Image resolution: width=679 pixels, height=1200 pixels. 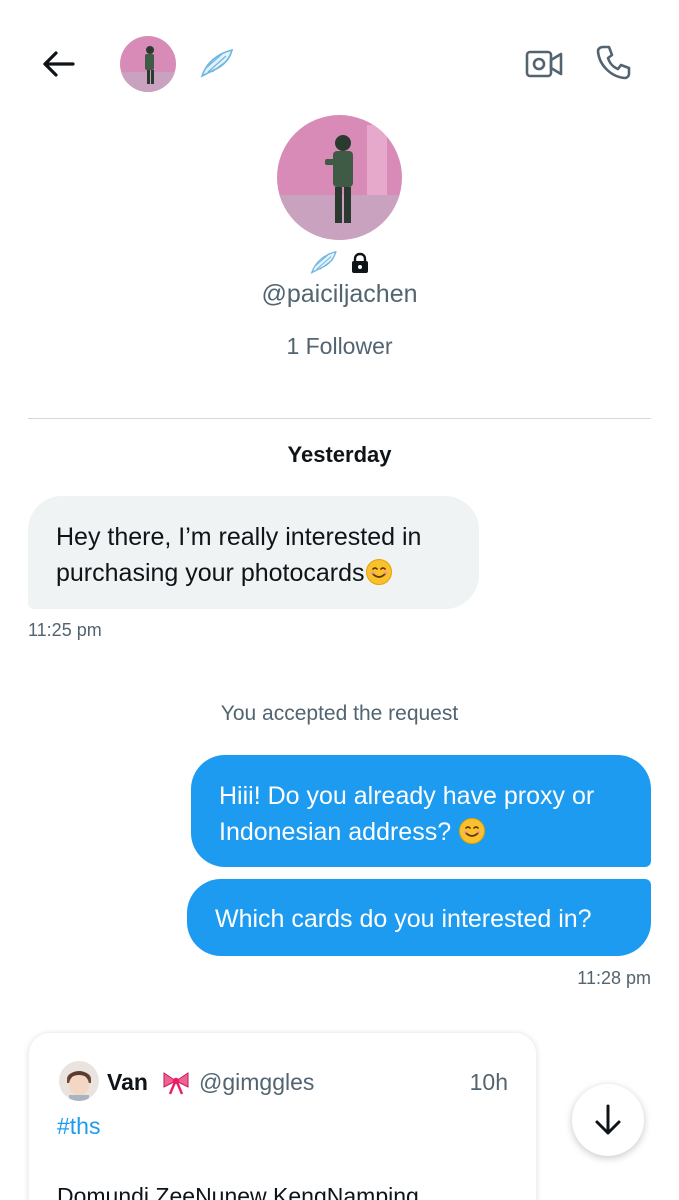 What do you see at coordinates (65, 630) in the screenshot?
I see `message-timestamp: 11:25 pm` at bounding box center [65, 630].